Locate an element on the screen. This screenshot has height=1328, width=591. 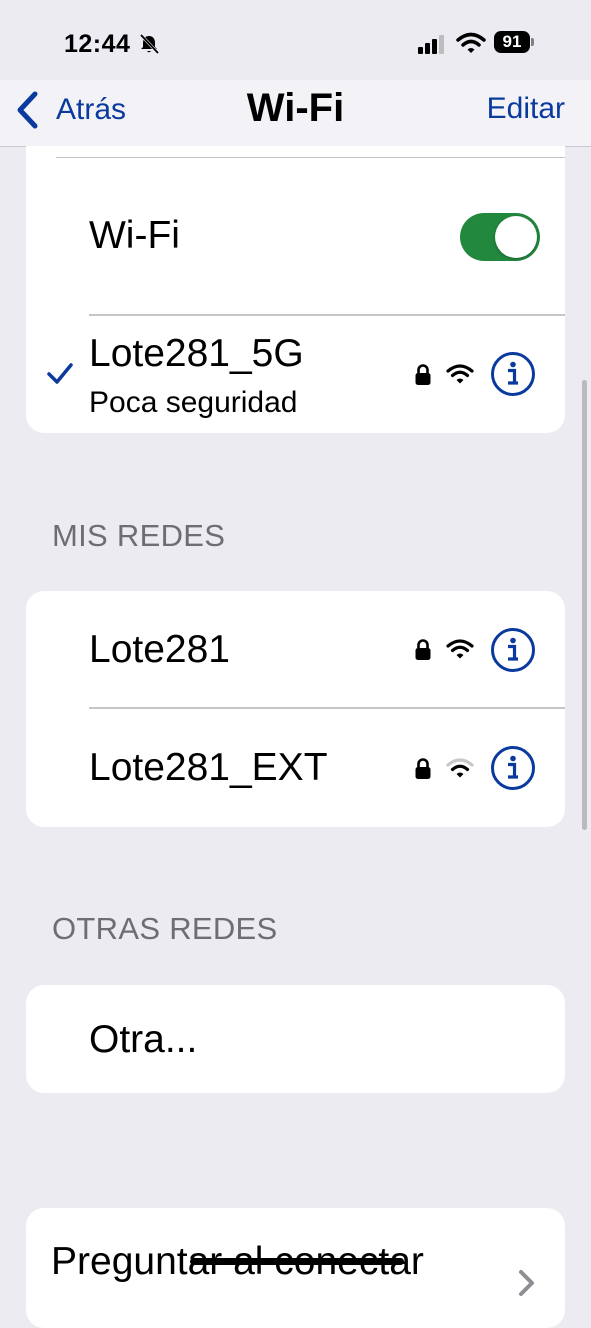
section-header-my-networks: MIS REDES is located at coordinates (139, 535).